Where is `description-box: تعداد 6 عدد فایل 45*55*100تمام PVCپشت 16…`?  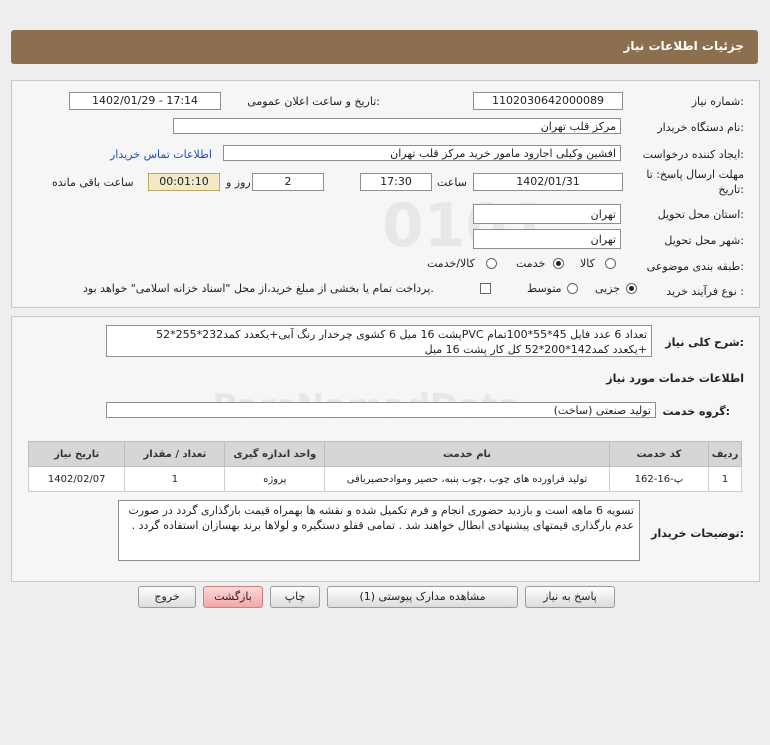
description-box: تعداد 6 عدد فایل 45*55*100تمام PVCپشت 16… is located at coordinates (379, 341).